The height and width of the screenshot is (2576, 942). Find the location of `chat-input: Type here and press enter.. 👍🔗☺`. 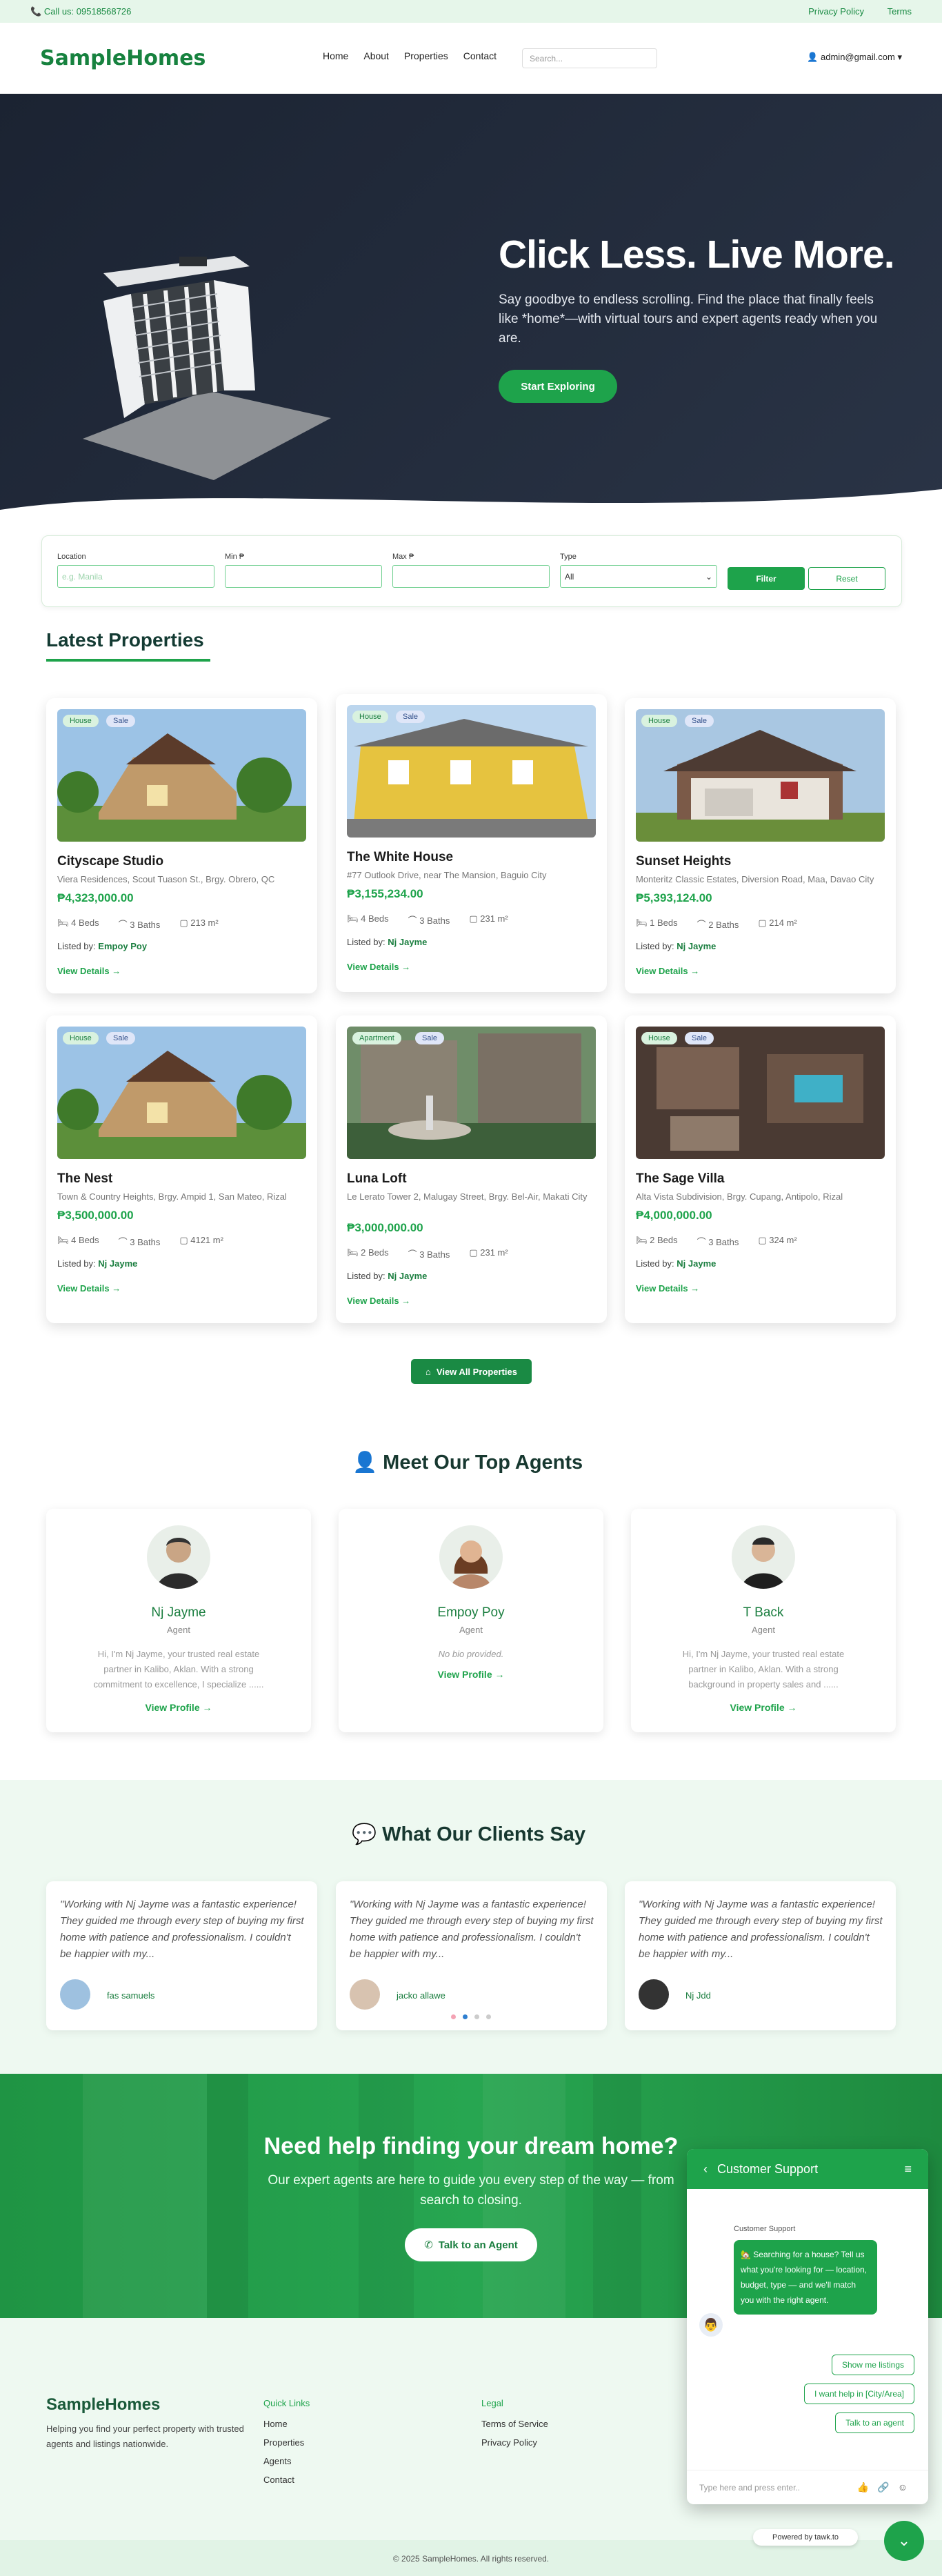

chat-input: Type here and press enter.. 👍🔗☺ is located at coordinates (807, 2487).